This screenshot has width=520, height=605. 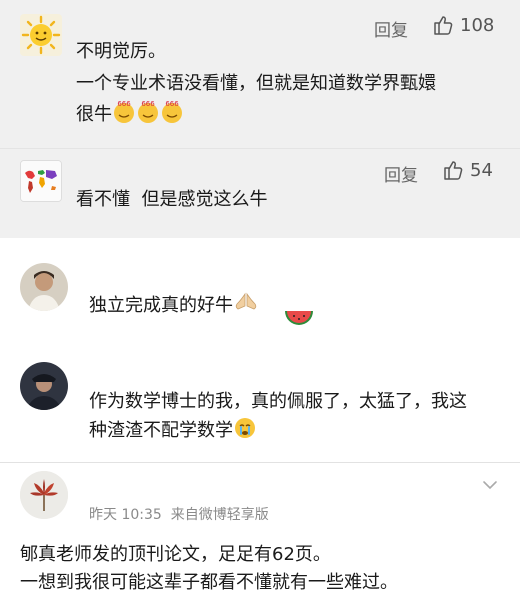 I want to click on pray-emoji-icon, so click(x=246, y=307).